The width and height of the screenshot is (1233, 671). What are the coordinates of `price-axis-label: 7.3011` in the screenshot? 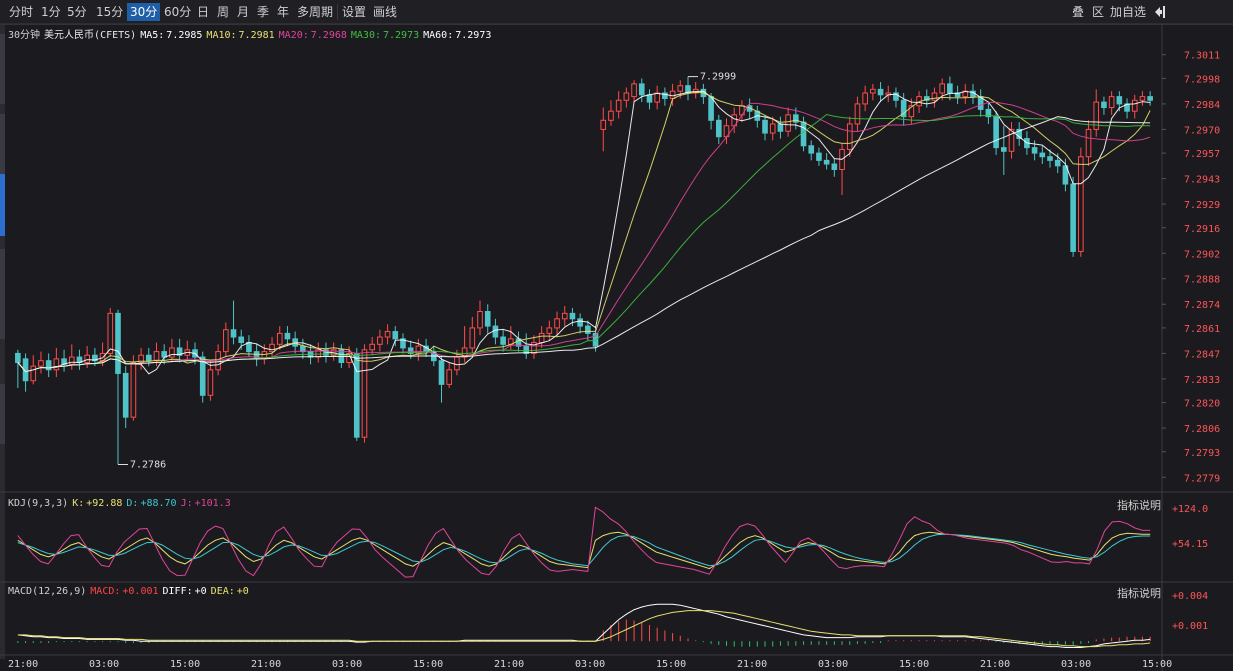 It's located at (1202, 56).